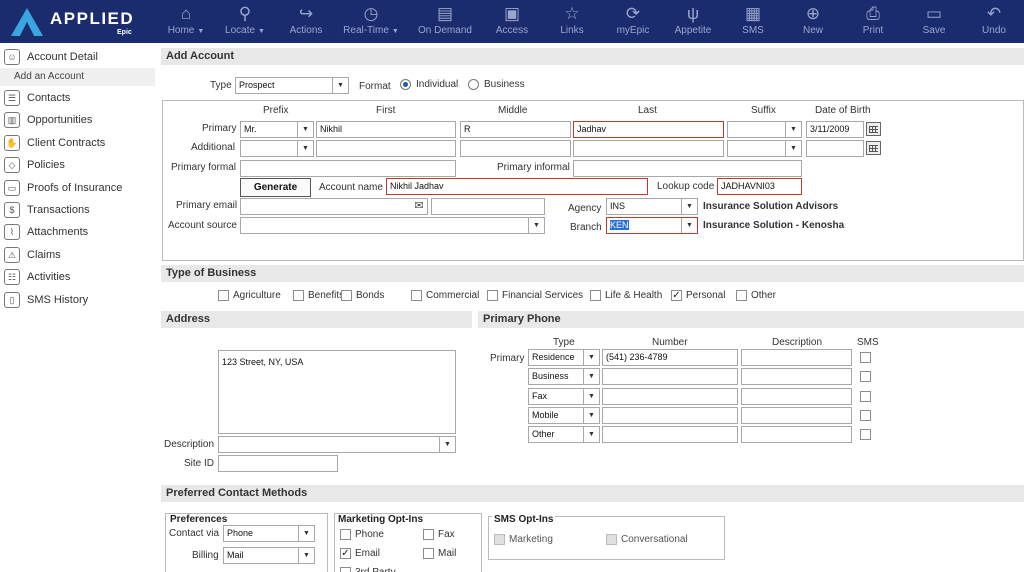  I want to click on billing-select: Mail ▼, so click(269, 555).